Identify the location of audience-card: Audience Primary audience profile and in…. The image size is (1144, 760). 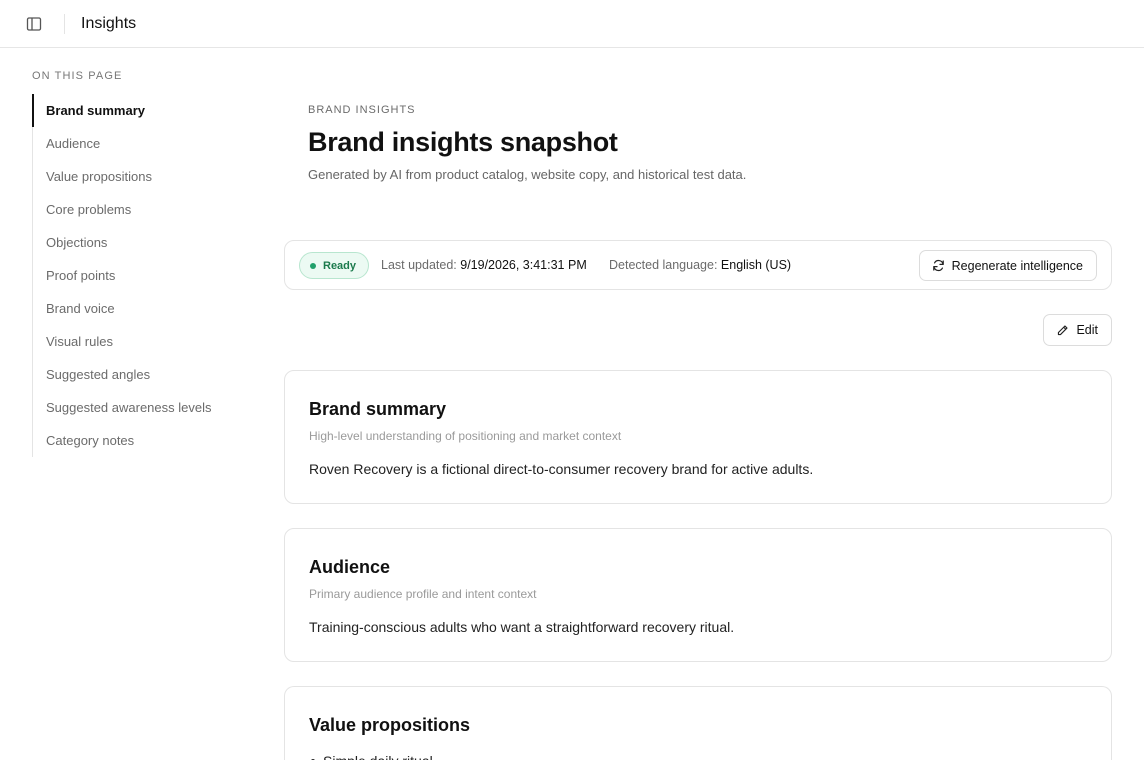
(698, 595).